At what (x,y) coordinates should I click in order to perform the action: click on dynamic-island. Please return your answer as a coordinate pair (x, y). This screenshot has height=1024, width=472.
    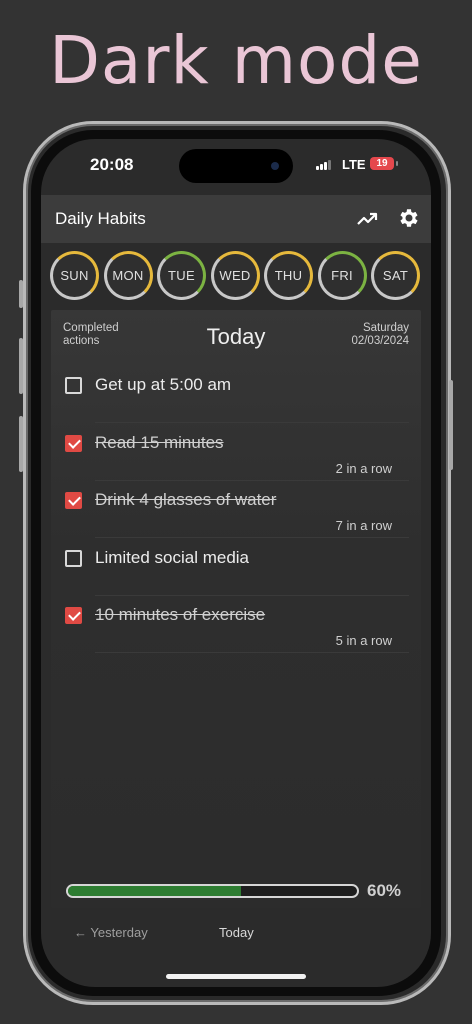
    Looking at the image, I should click on (236, 166).